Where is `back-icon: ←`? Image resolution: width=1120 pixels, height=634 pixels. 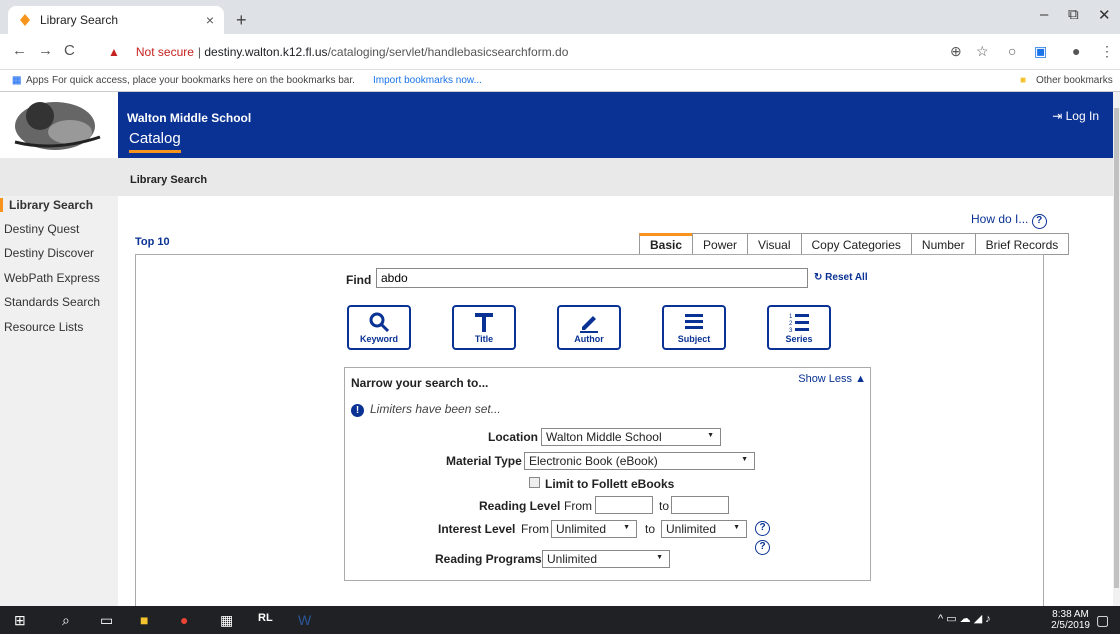 back-icon: ← is located at coordinates (19, 50).